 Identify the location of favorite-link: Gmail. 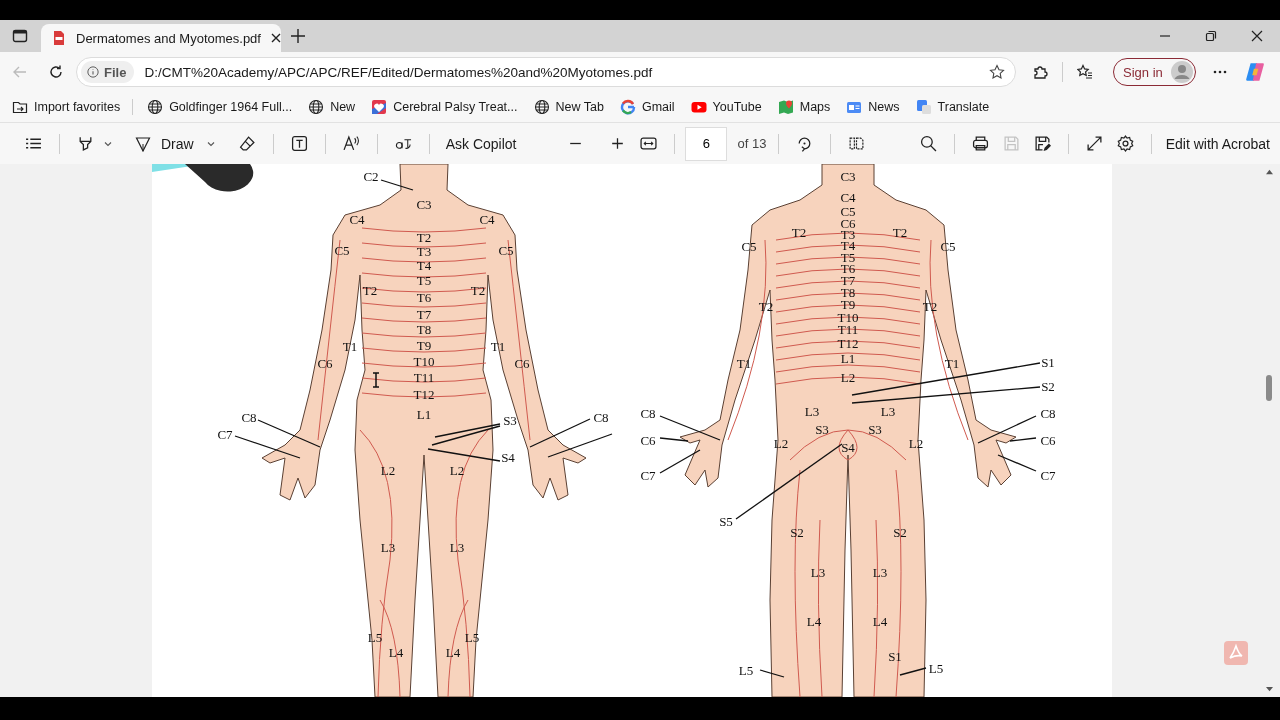
(647, 107).